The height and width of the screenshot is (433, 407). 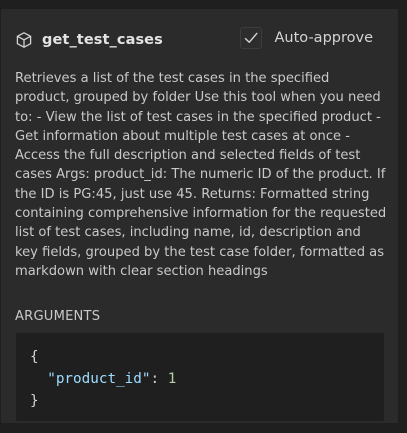 I want to click on json-colon: :, so click(x=159, y=379).